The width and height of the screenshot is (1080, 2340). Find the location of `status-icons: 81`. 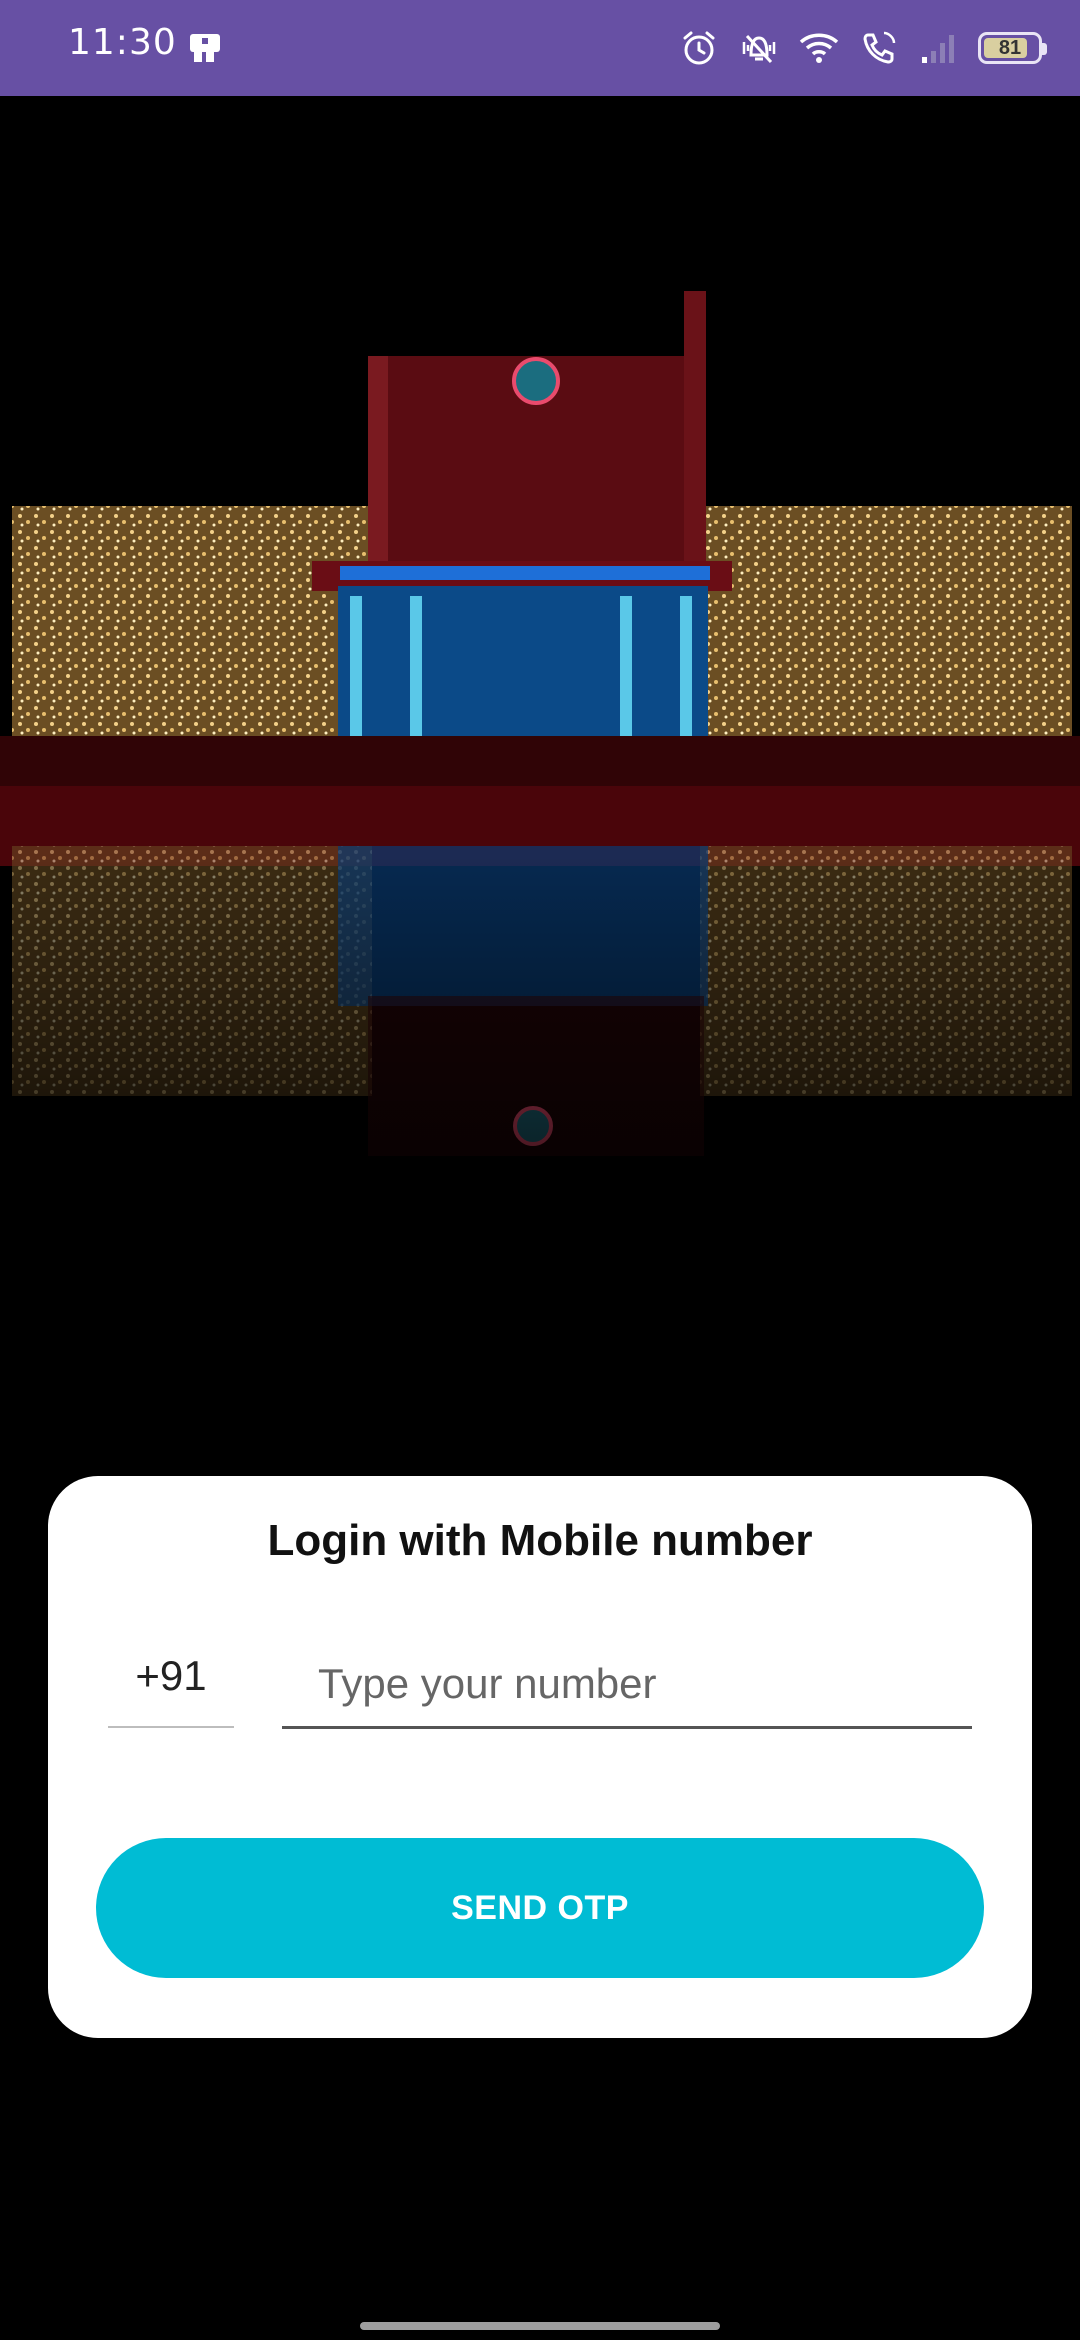

status-icons: 81 is located at coordinates (862, 48).